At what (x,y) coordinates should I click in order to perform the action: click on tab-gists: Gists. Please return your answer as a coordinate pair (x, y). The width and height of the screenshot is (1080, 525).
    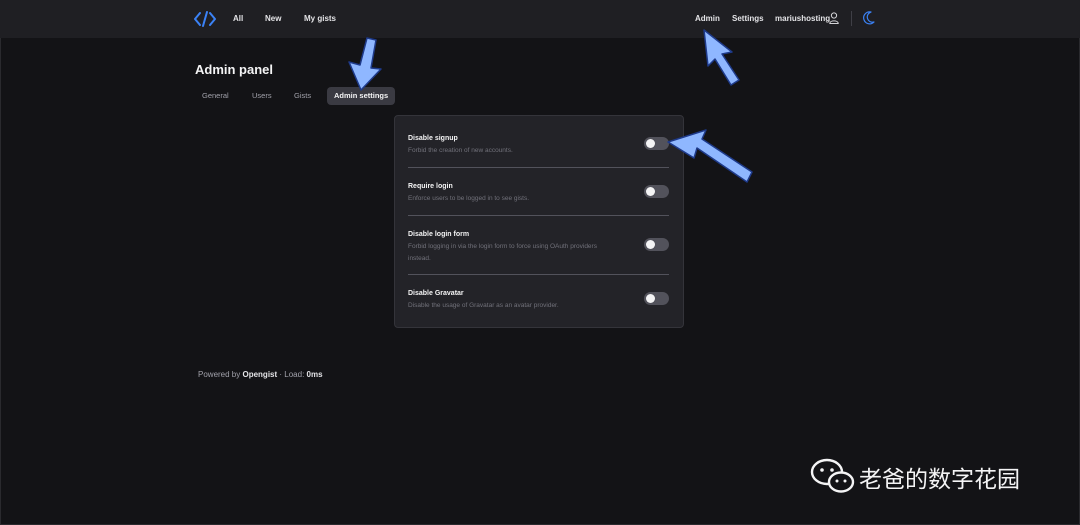
    Looking at the image, I should click on (302, 96).